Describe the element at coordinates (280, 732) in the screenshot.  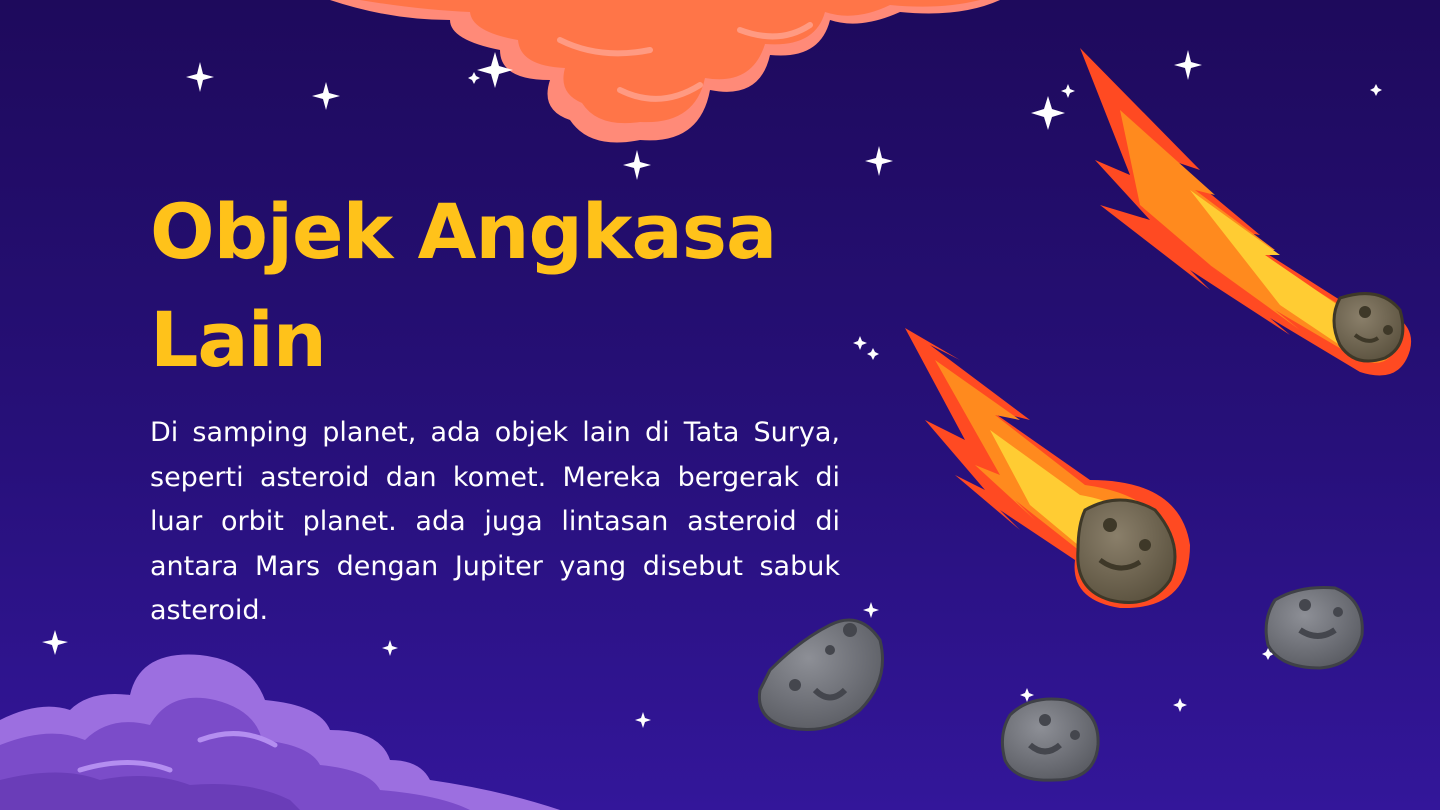
I see `purple-cloud-icon` at that location.